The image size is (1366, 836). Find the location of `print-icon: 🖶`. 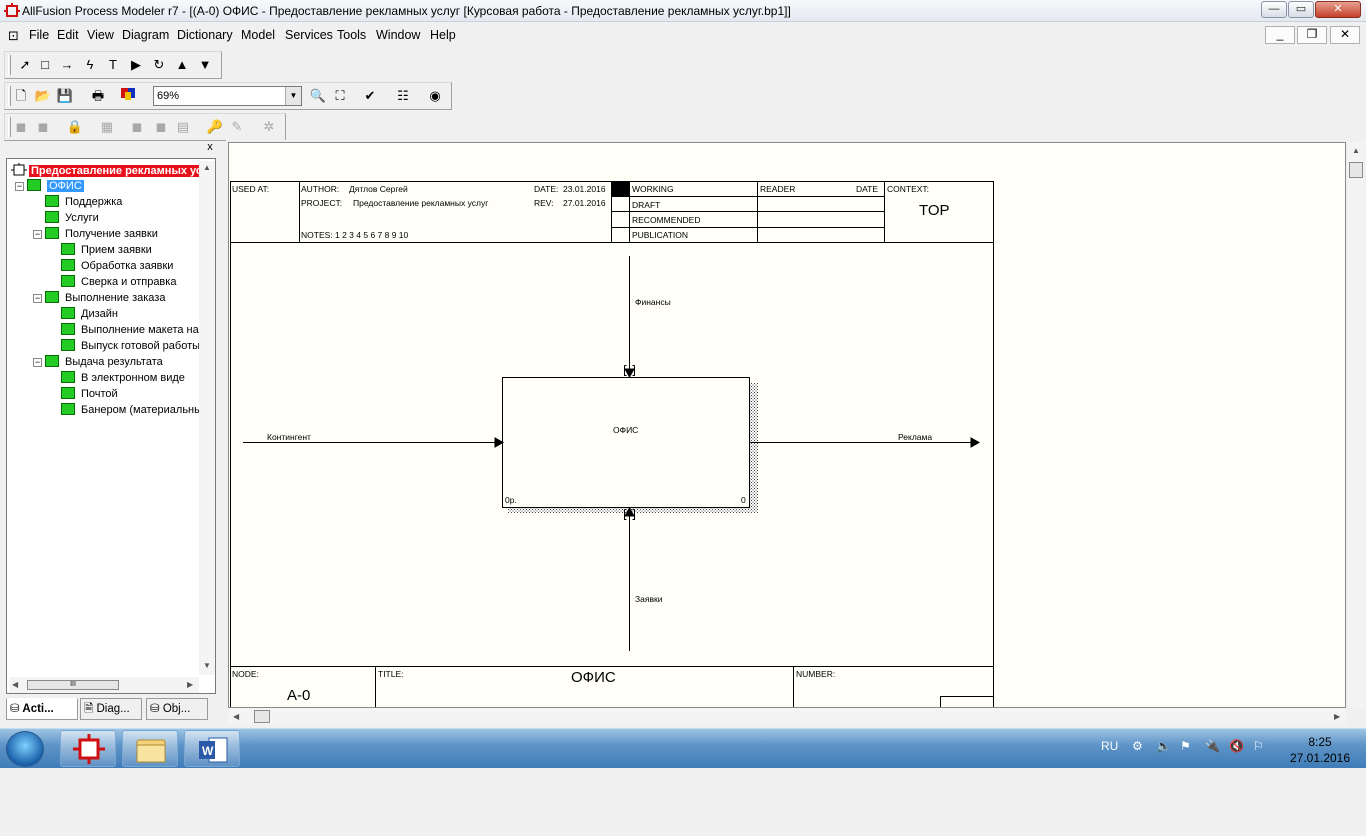

print-icon: 🖶 is located at coordinates (98, 96).